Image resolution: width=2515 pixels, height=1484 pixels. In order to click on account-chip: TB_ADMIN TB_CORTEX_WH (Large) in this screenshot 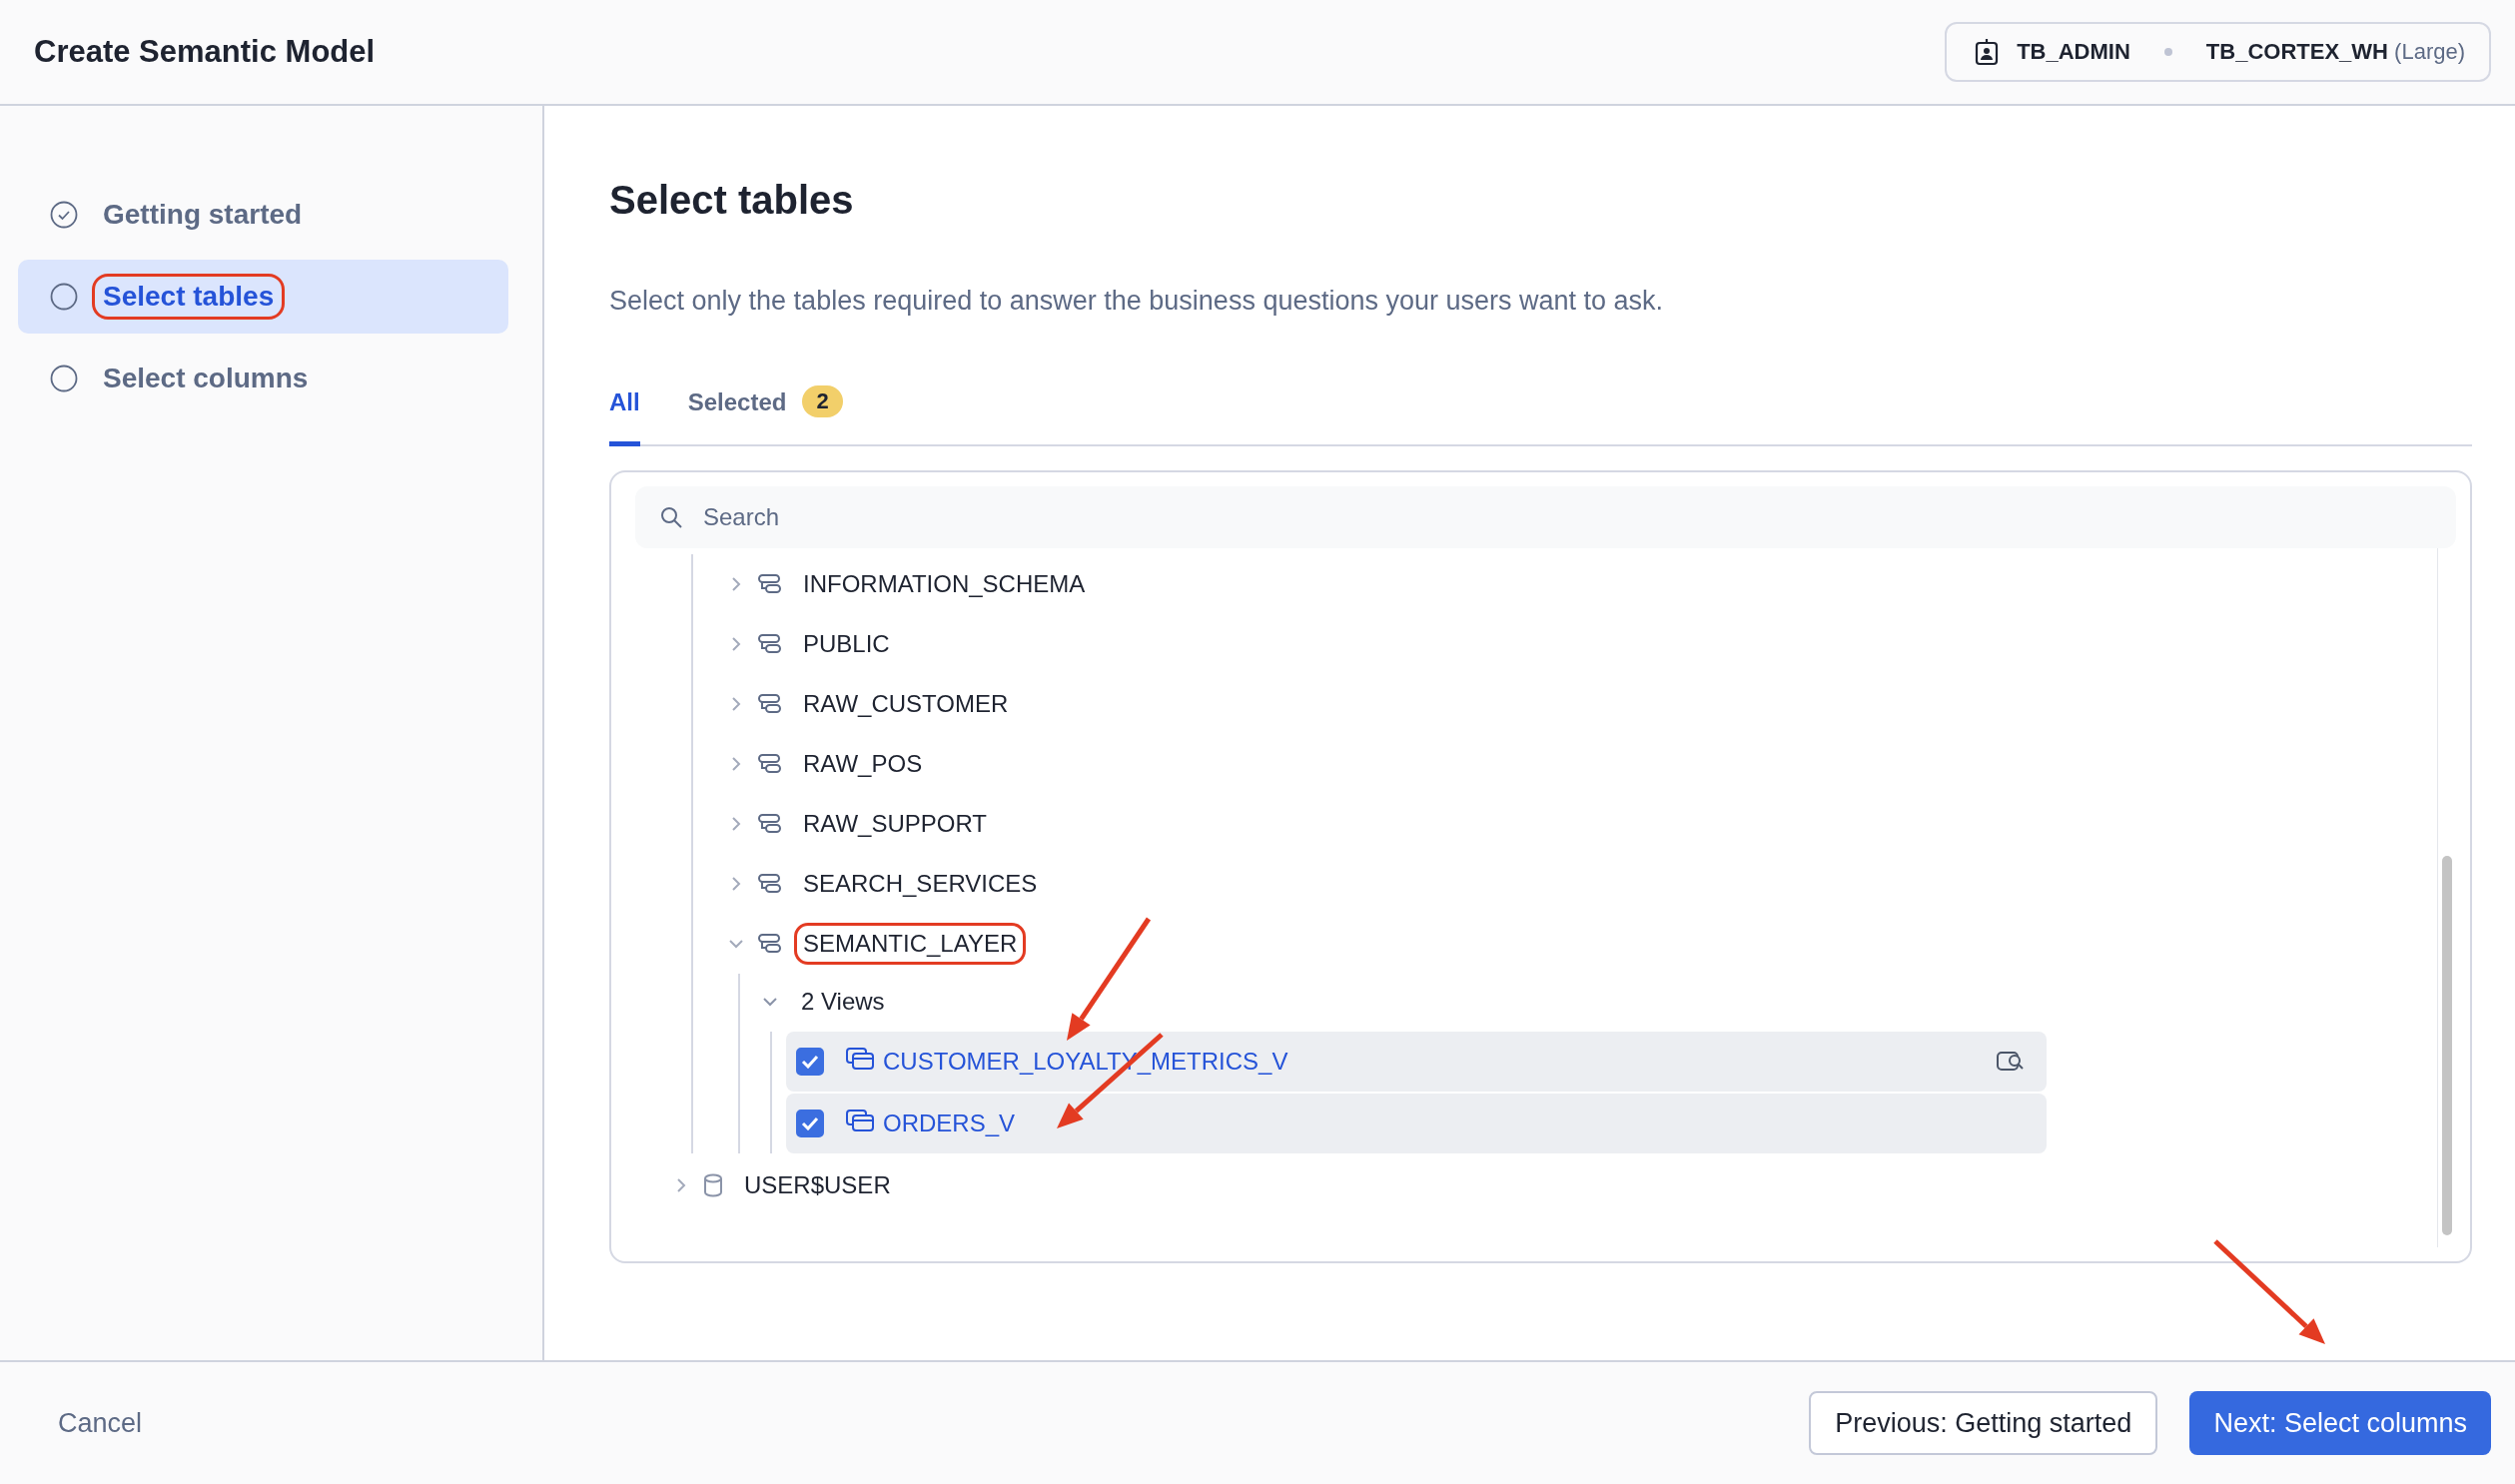, I will do `click(2218, 52)`.